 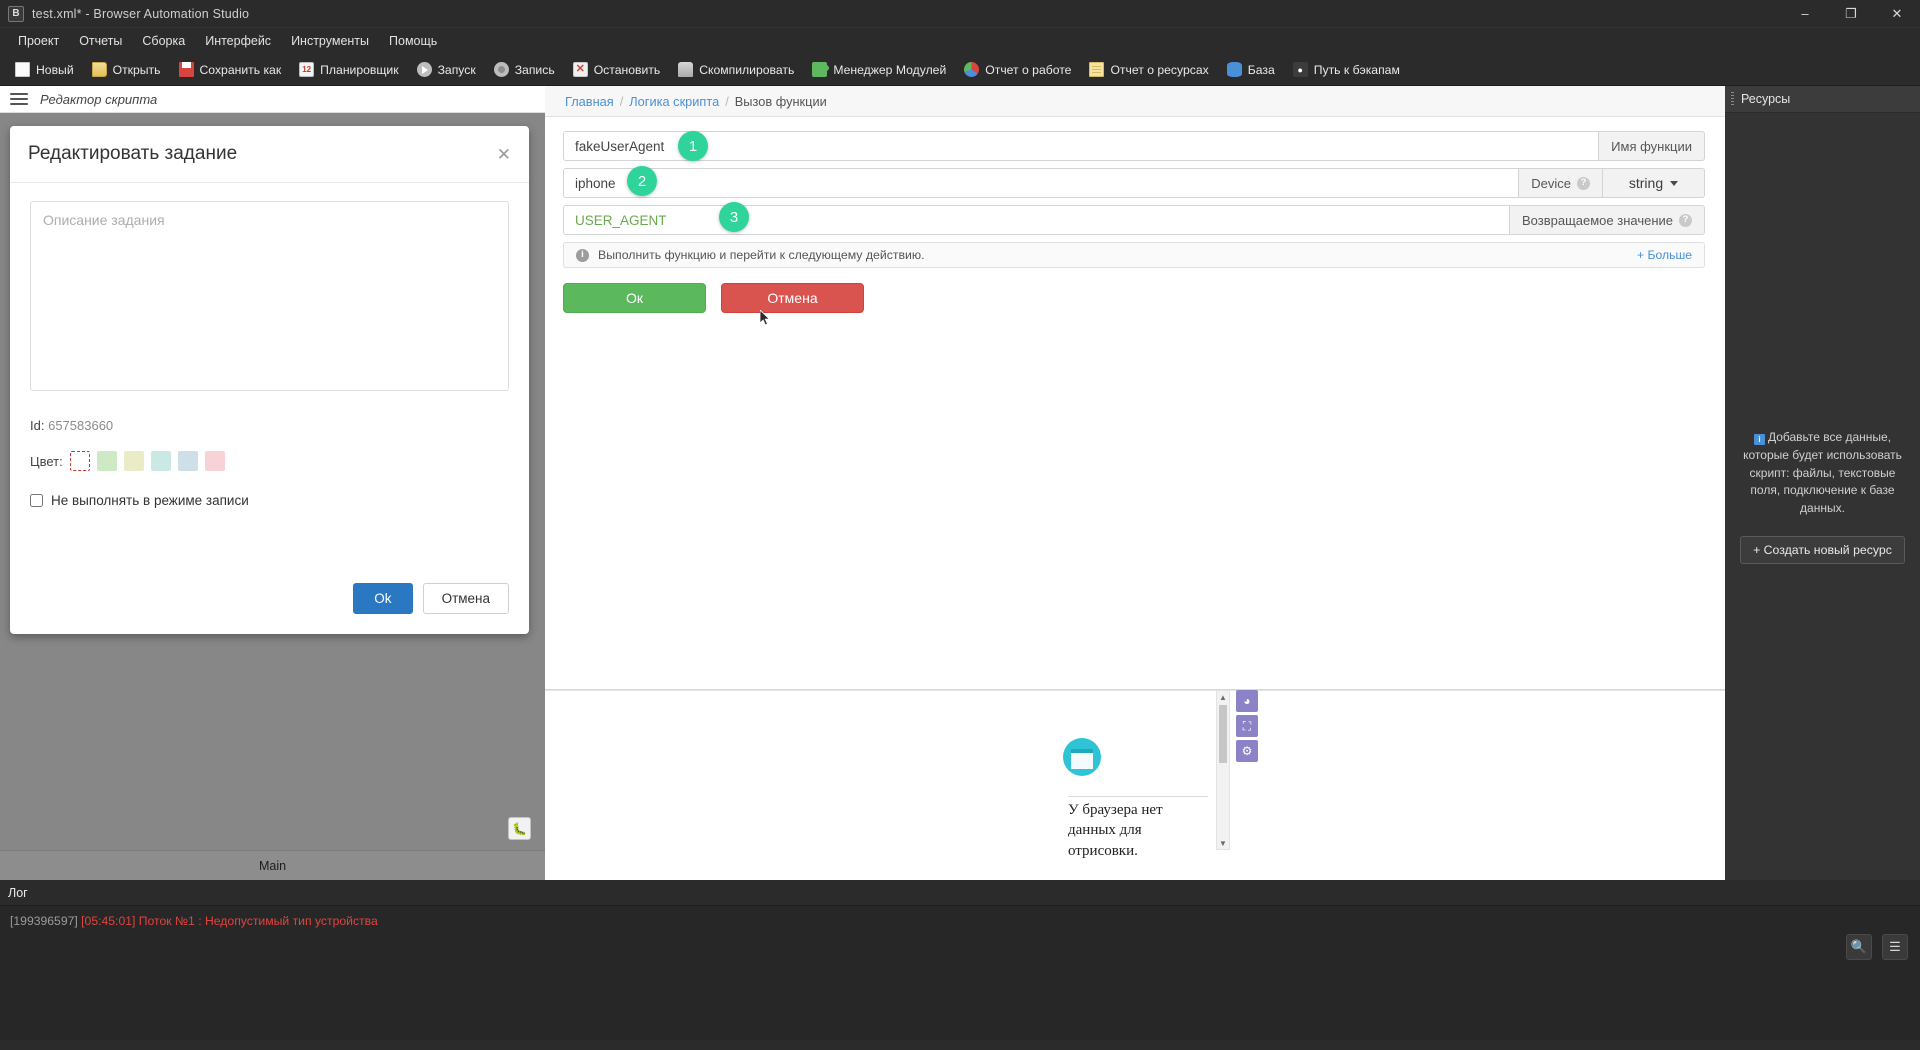 What do you see at coordinates (674, 101) in the screenshot?
I see `breadcrumb-script-logic: Логика скрипта` at bounding box center [674, 101].